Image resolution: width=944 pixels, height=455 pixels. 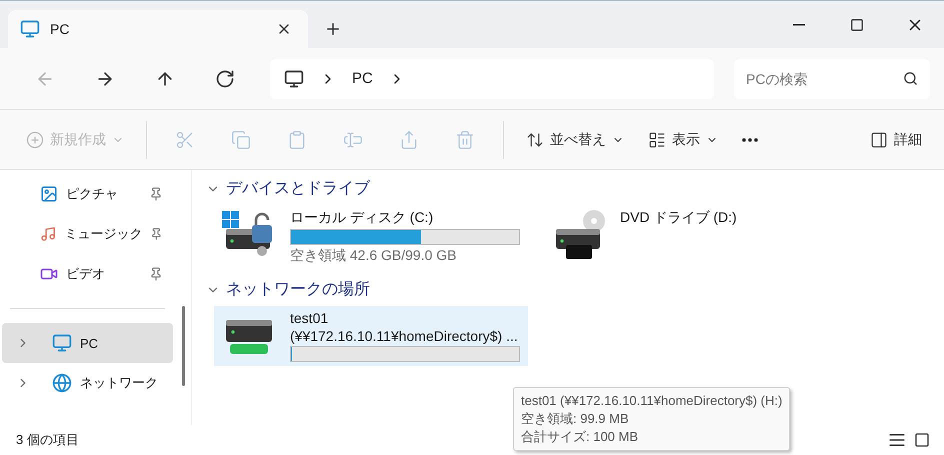 I want to click on drive-item: DVD ドライブ (D:), so click(x=701, y=237).